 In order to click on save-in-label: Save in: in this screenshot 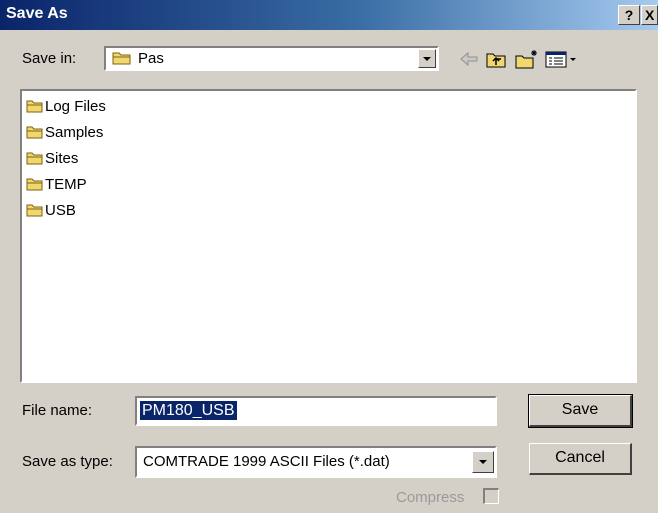, I will do `click(49, 58)`.